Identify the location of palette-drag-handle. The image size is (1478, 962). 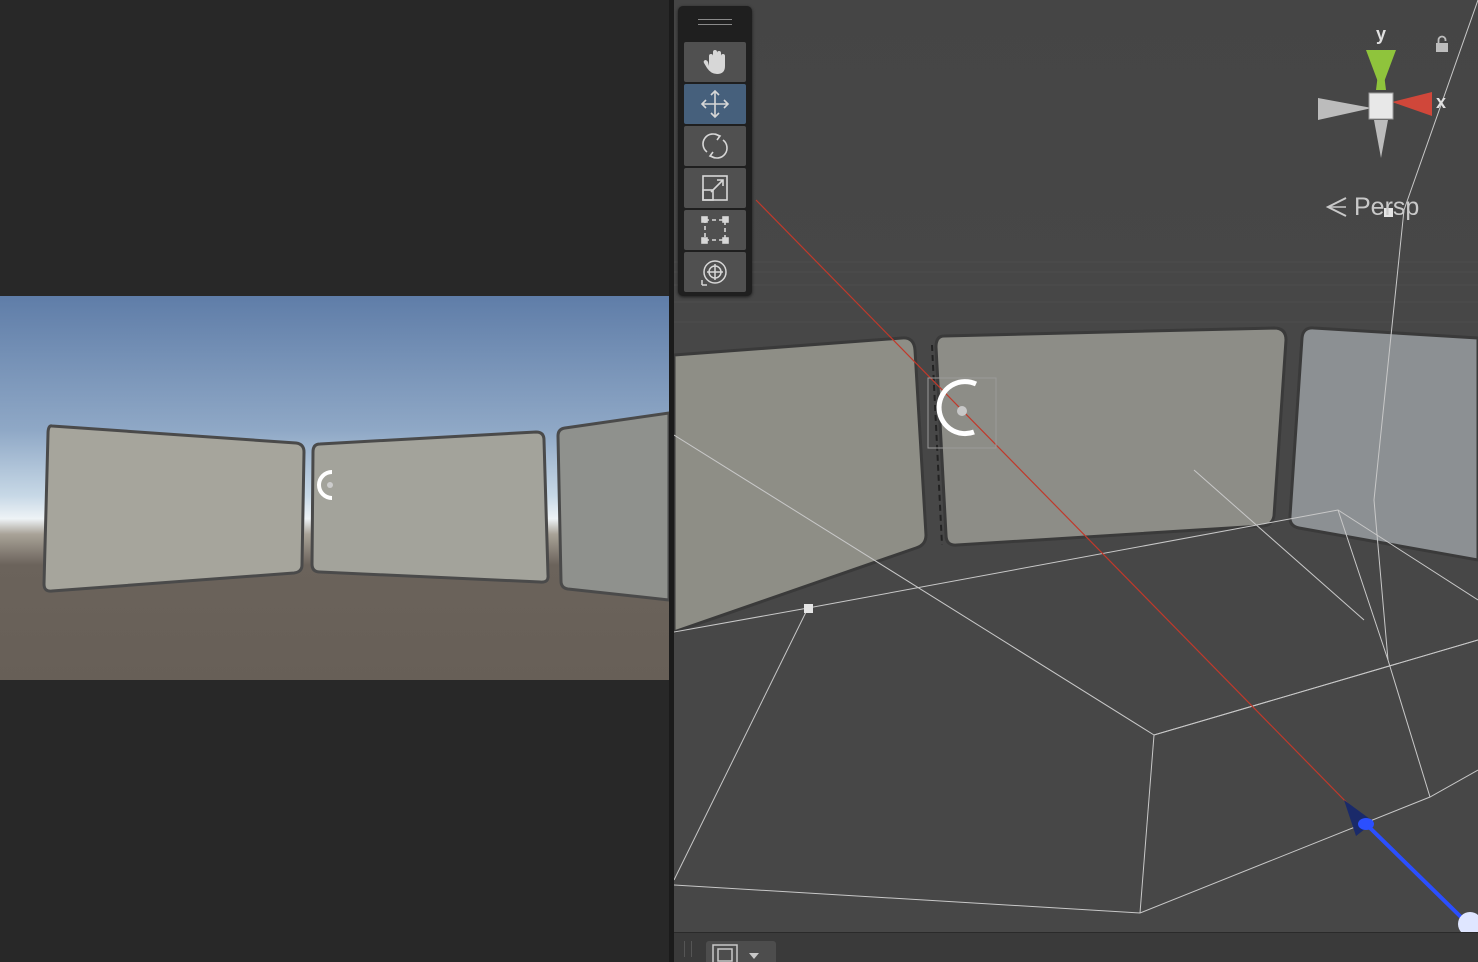
(715, 22).